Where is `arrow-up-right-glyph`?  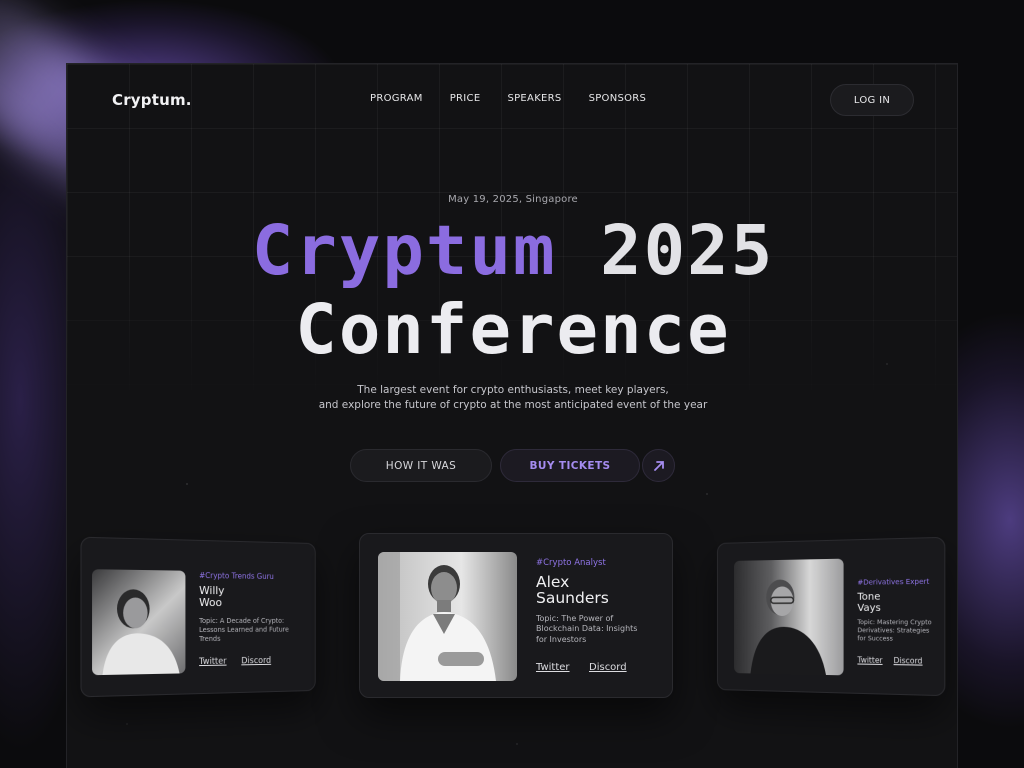
arrow-up-right-glyph is located at coordinates (658, 465).